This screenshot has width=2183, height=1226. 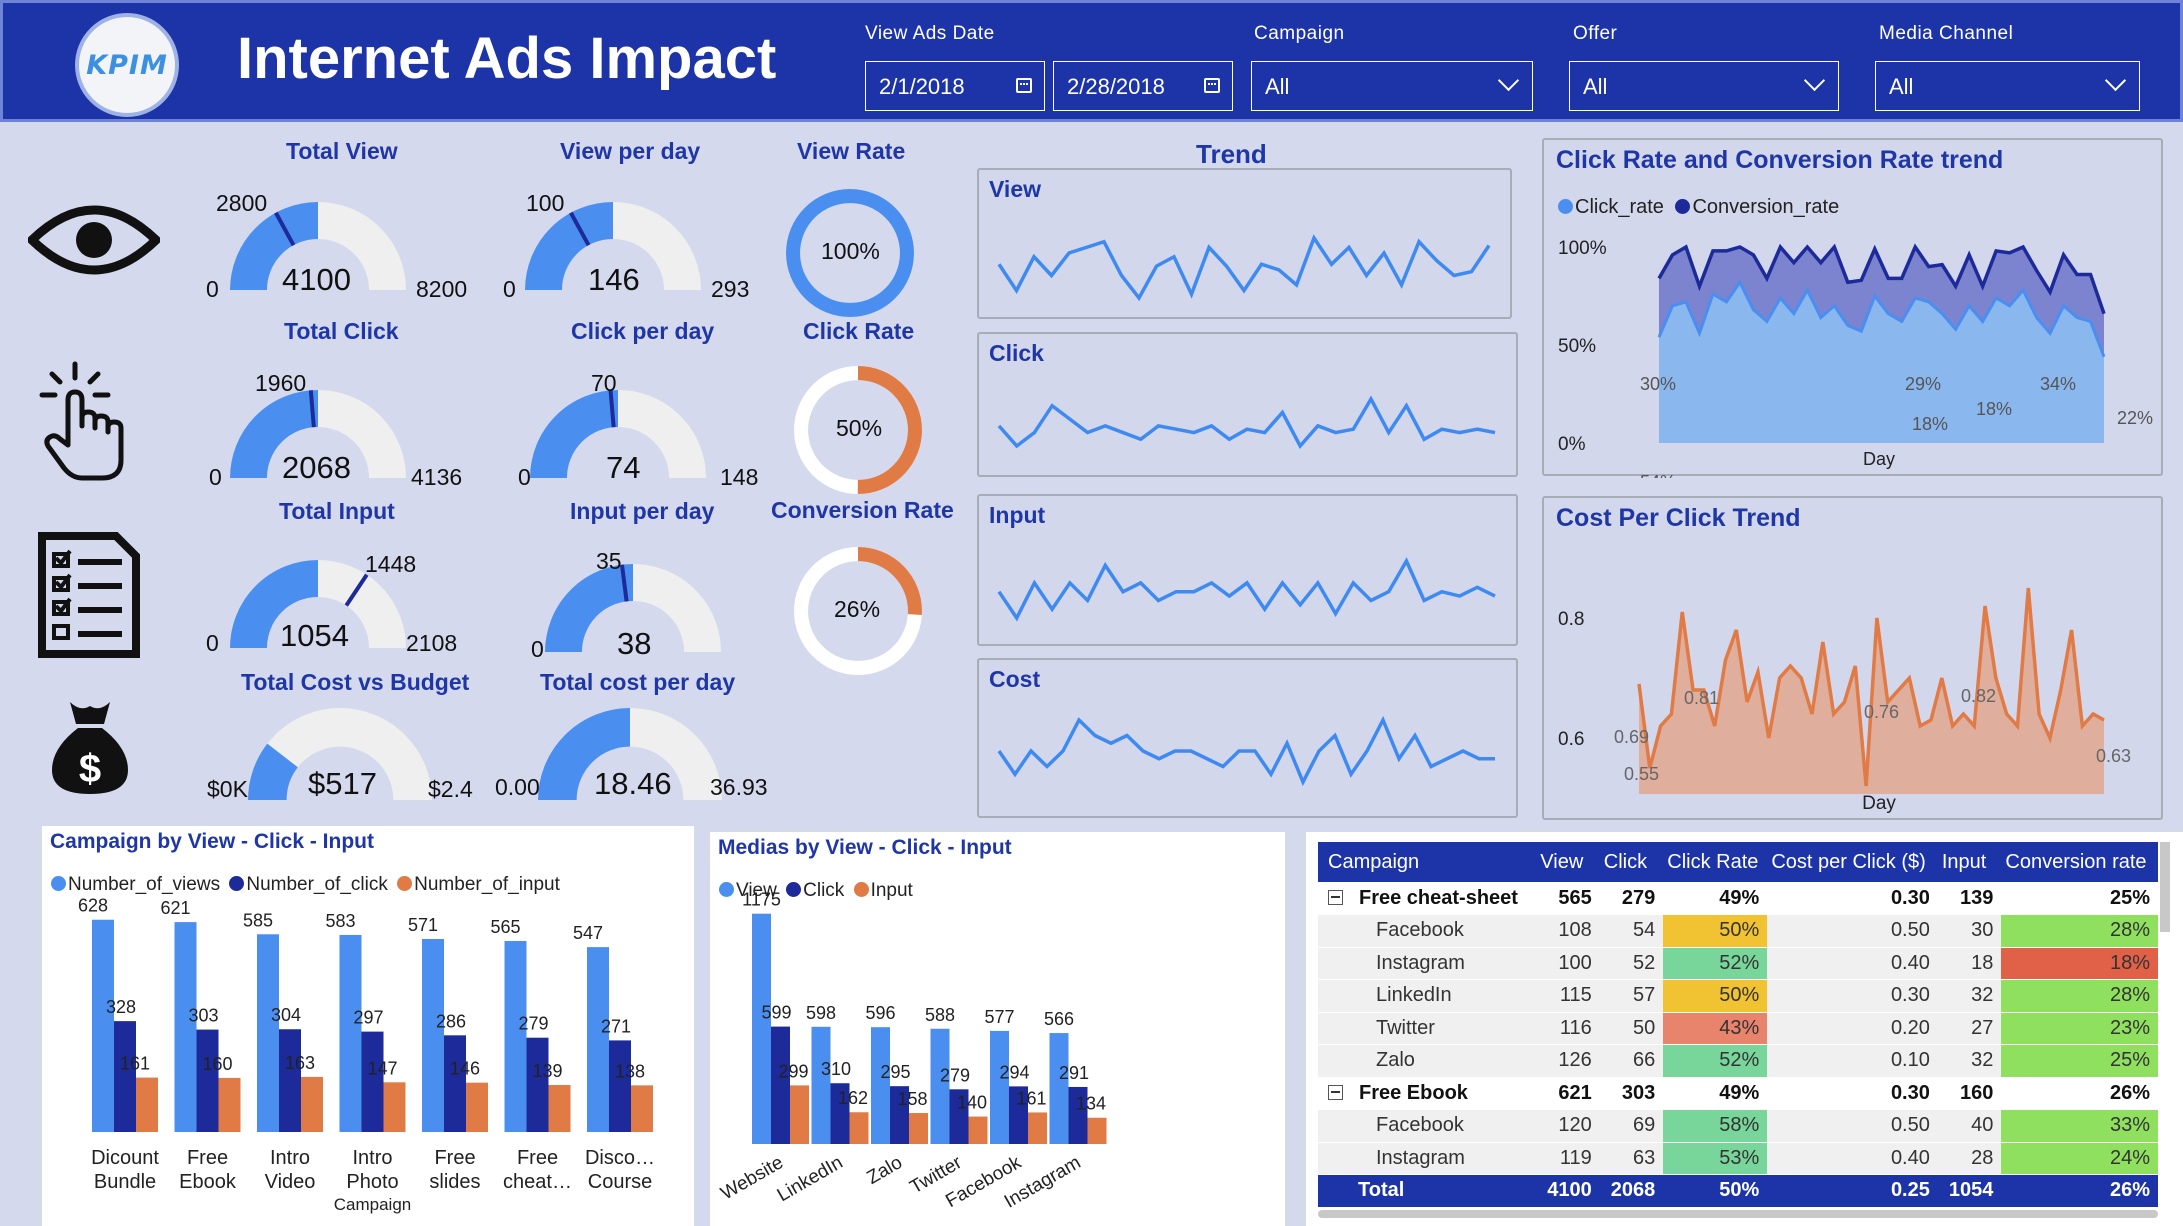 What do you see at coordinates (432, 643) in the screenshot?
I see `total-input-max: 2108` at bounding box center [432, 643].